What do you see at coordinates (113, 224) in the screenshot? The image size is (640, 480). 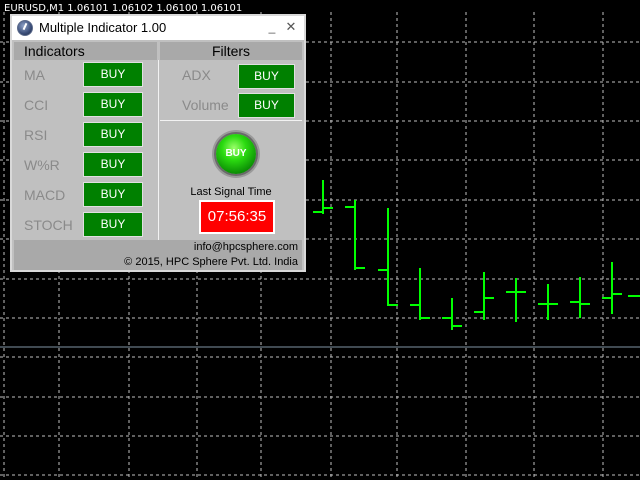 I see `stoch-buy-button: BUY` at bounding box center [113, 224].